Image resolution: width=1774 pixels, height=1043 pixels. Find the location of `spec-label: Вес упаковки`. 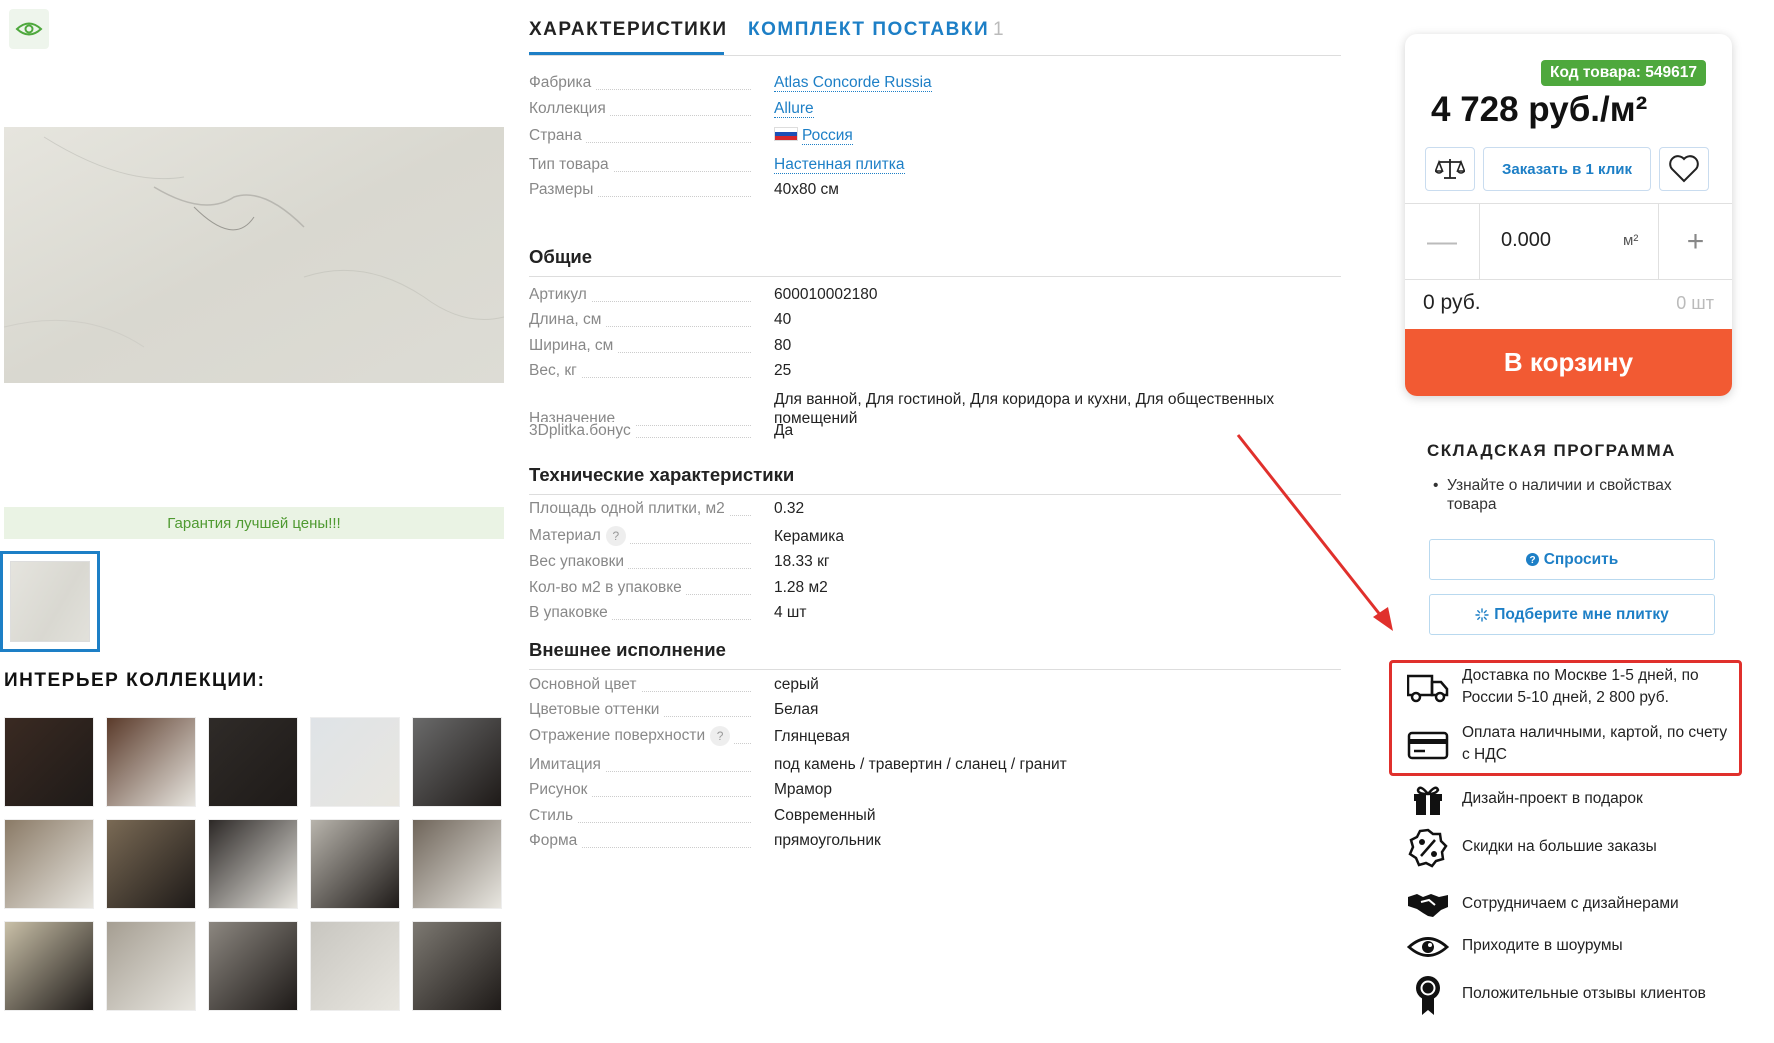

spec-label: Вес упаковки is located at coordinates (579, 562).